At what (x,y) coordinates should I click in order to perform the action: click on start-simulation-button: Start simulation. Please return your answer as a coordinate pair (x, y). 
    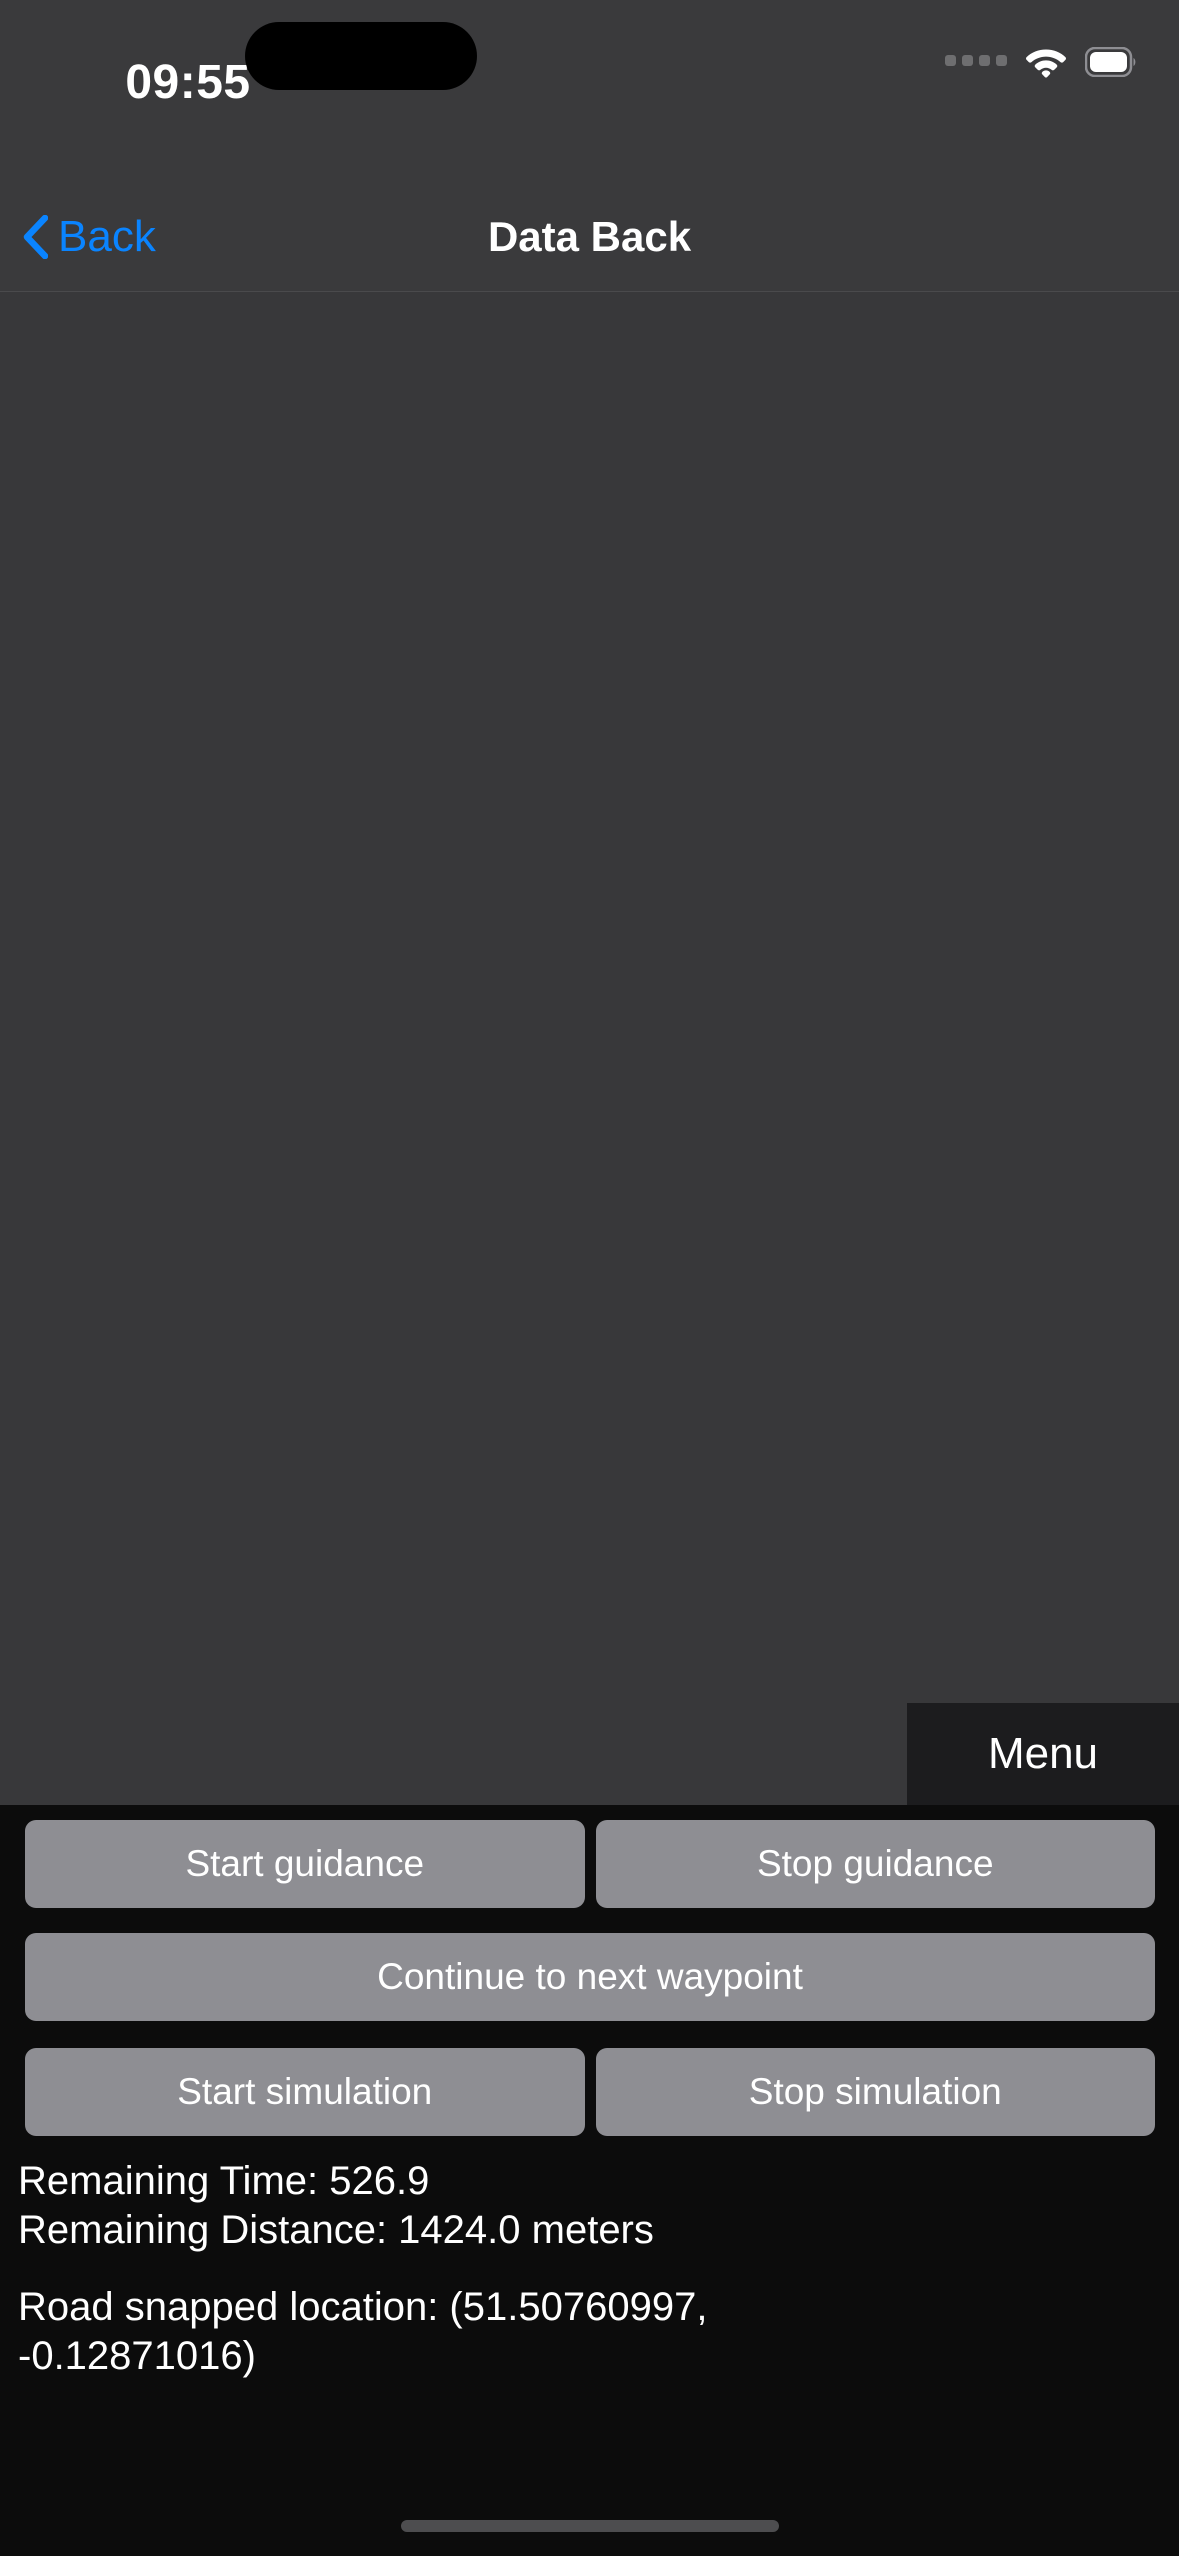
    Looking at the image, I should click on (305, 2092).